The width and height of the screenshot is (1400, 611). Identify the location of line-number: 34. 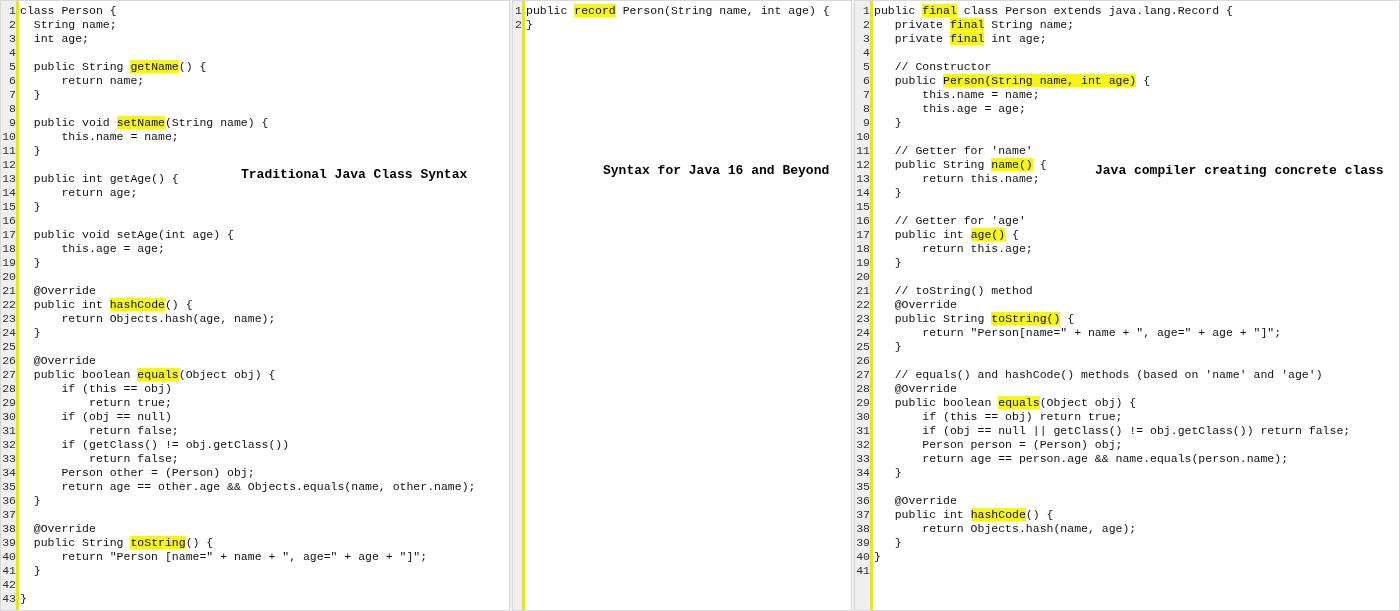
(9, 473).